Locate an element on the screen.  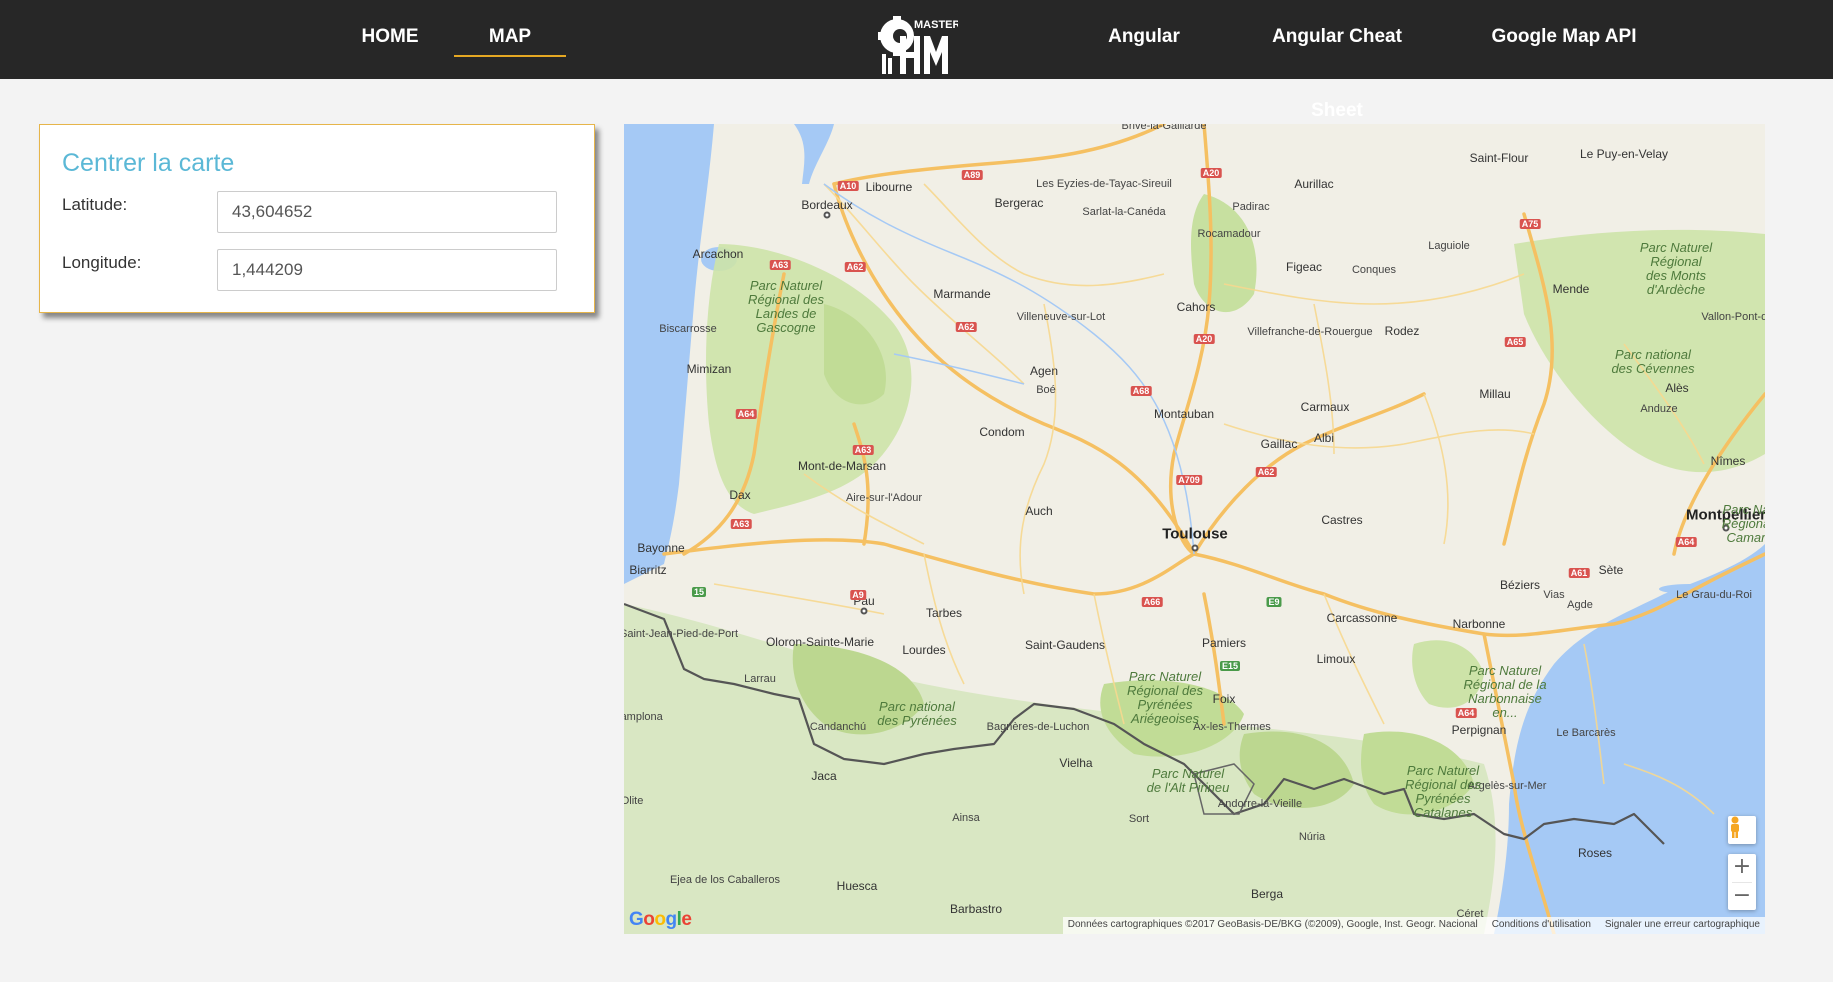
map-city-label: Vielha is located at coordinates (1076, 763).